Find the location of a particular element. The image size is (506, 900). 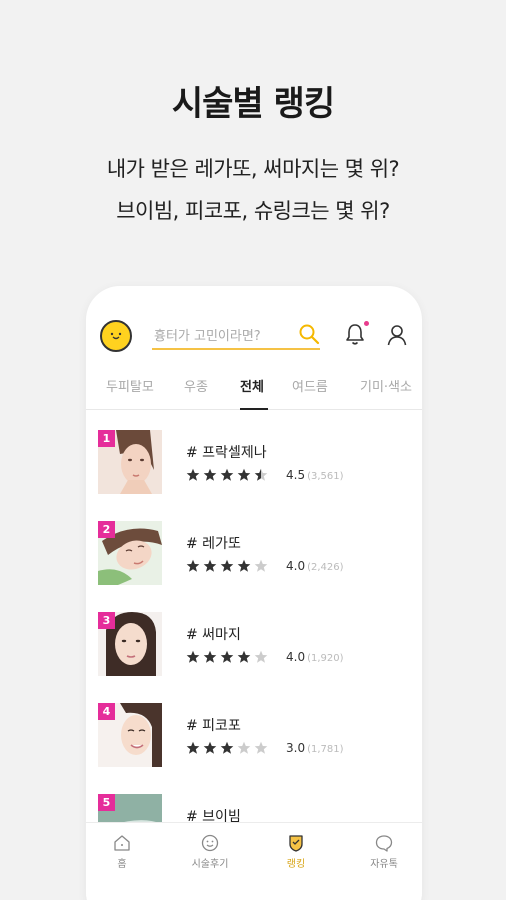

nav-reviews: 시술후기 is located at coordinates (210, 851).